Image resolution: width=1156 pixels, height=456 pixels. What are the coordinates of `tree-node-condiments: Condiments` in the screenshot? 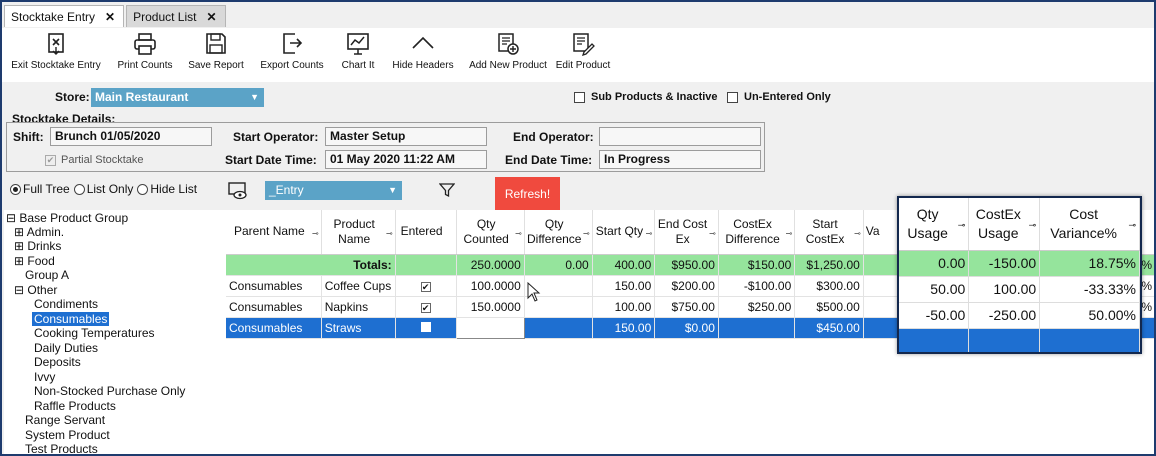 It's located at (66, 304).